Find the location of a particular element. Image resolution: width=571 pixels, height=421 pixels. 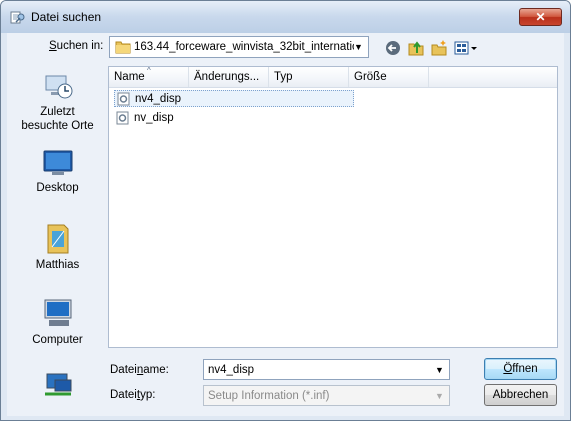

folder-icon is located at coordinates (123, 47).